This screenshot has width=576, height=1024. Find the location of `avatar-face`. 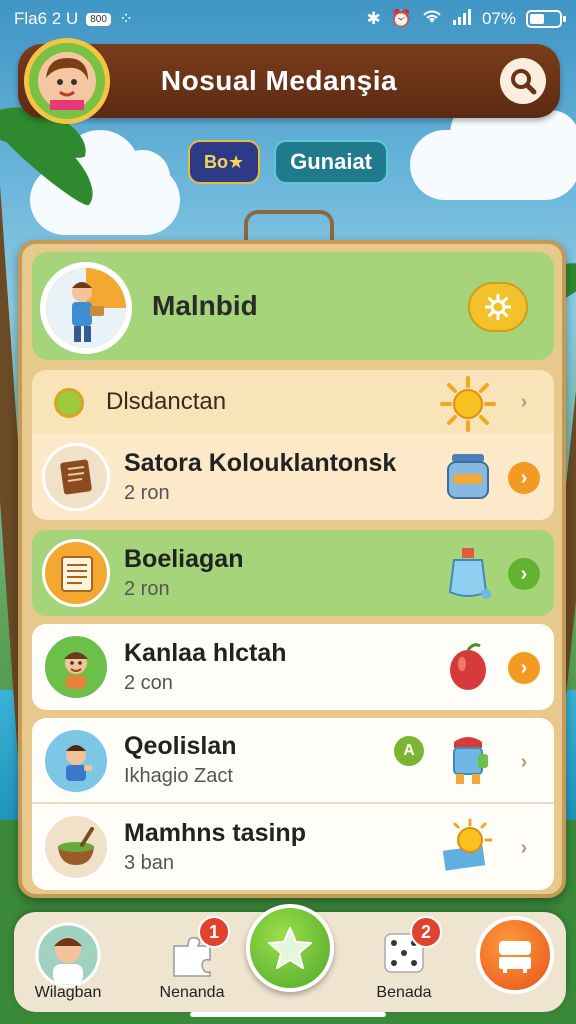

avatar-face is located at coordinates (67, 81).